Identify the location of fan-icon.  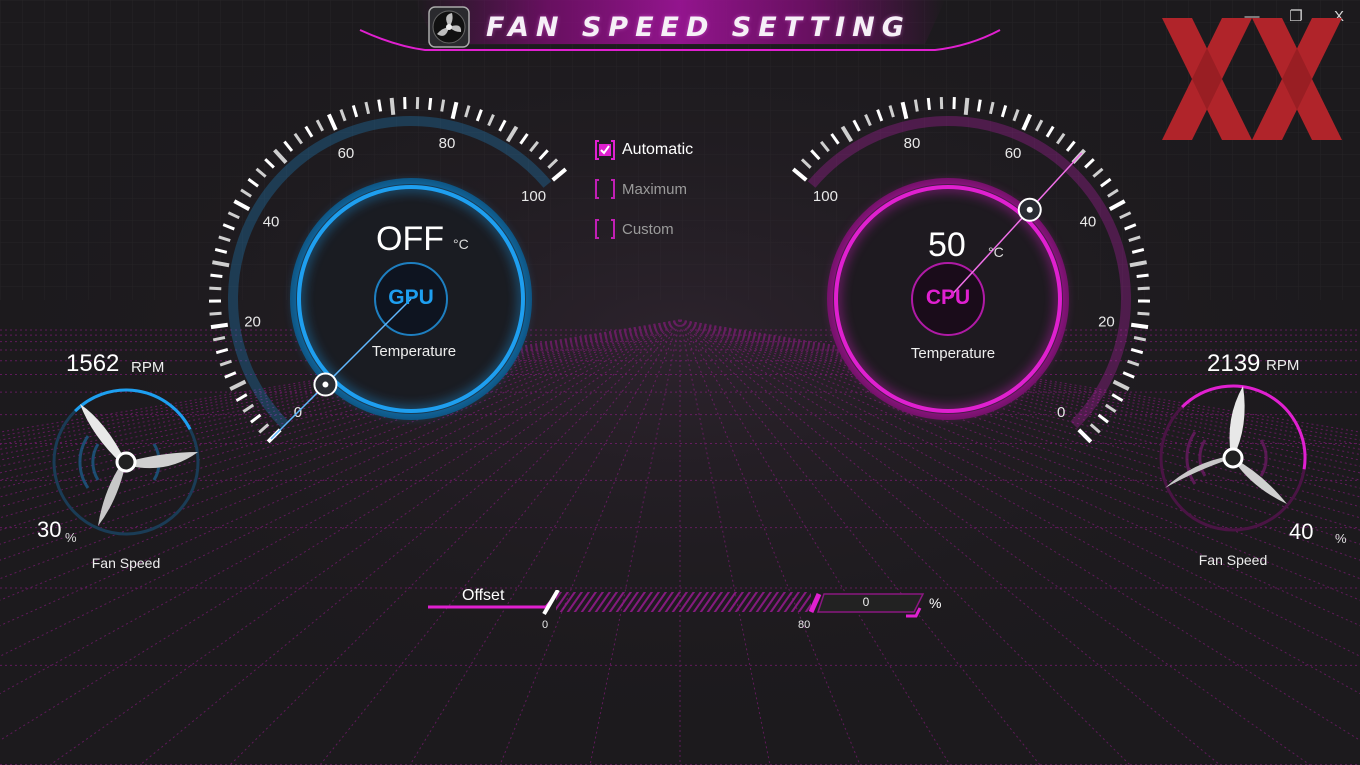
(1226, 445).